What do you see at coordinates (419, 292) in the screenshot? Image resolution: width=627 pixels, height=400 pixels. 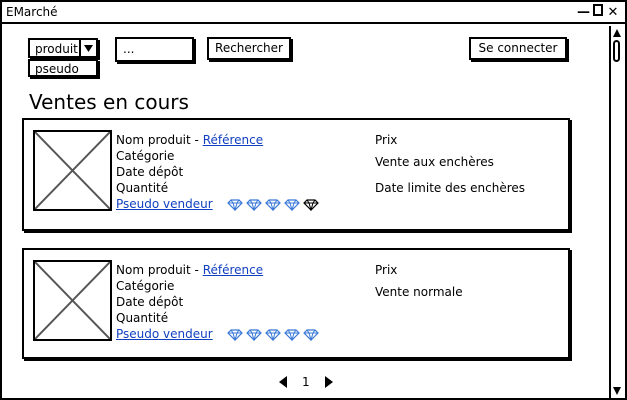 I see `sale-type: Vente normale` at bounding box center [419, 292].